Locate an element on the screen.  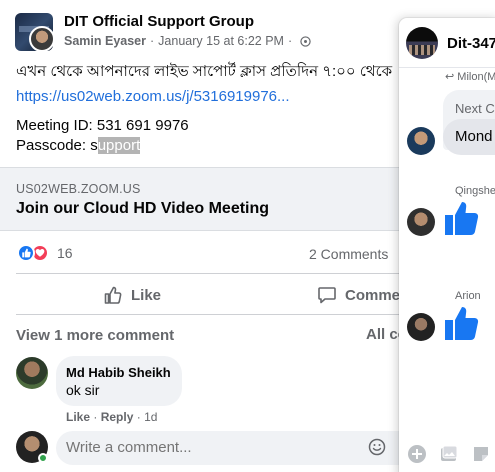
post-meta: Samin Eyaser · January 15 at 6:22 PM · is located at coordinates (187, 41).